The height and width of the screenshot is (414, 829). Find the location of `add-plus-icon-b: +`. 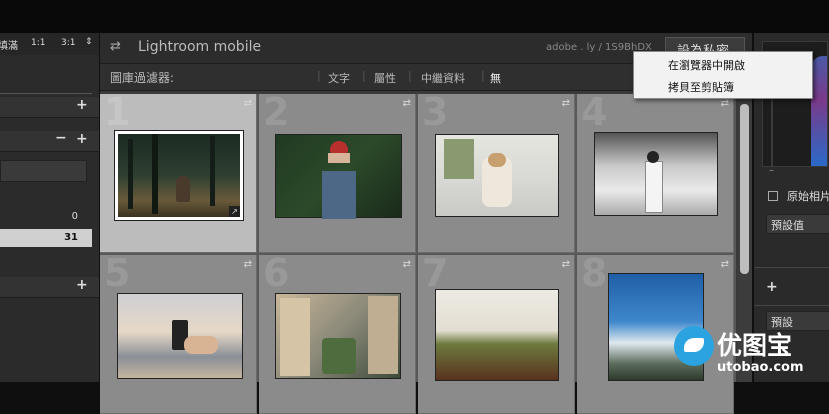

add-plus-icon-b: + is located at coordinates (82, 139).